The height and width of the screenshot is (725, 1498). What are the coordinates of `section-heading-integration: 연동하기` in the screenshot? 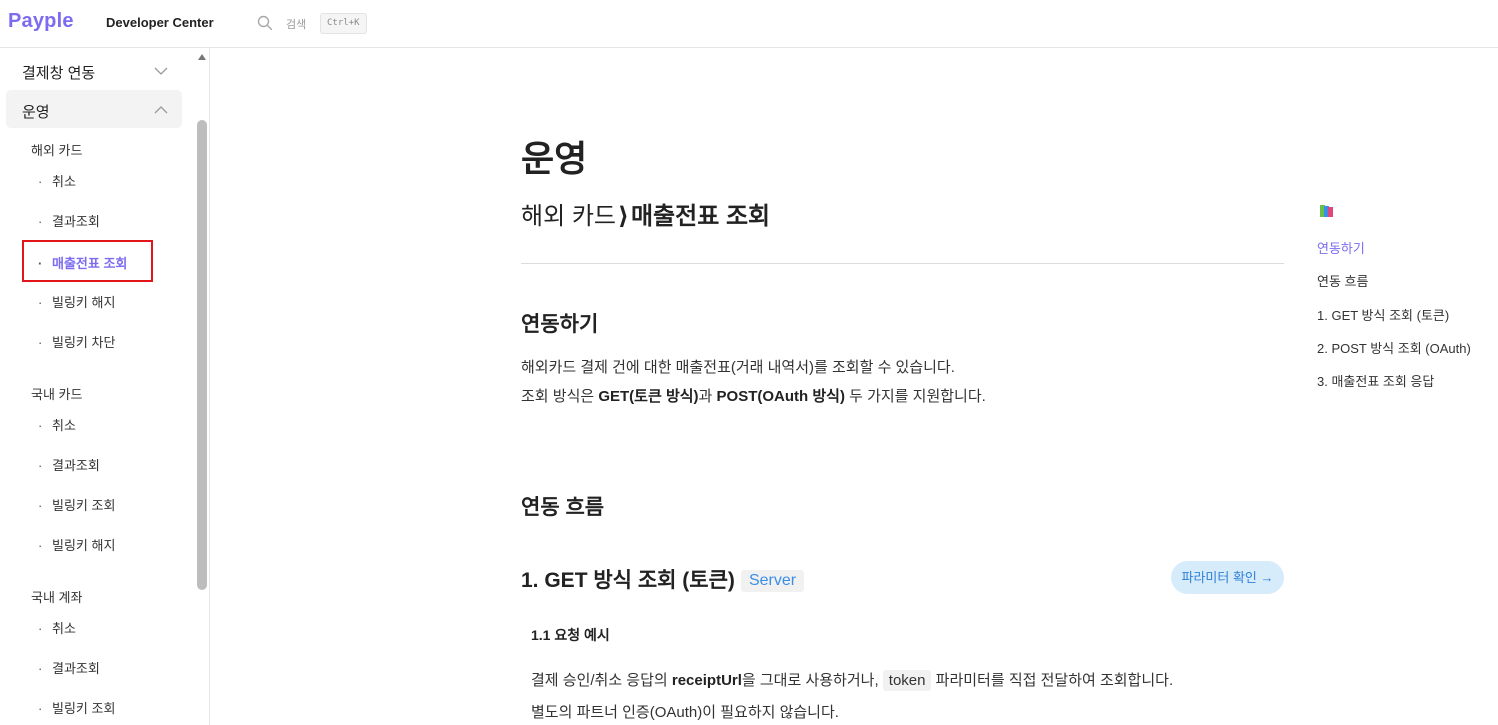 It's located at (560, 324).